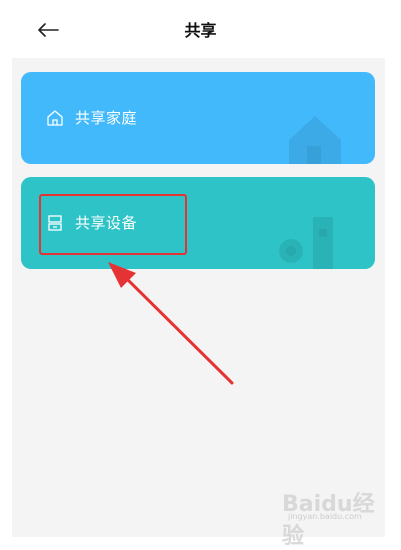 This screenshot has height=550, width=401. I want to click on highlight-box, so click(113, 224).